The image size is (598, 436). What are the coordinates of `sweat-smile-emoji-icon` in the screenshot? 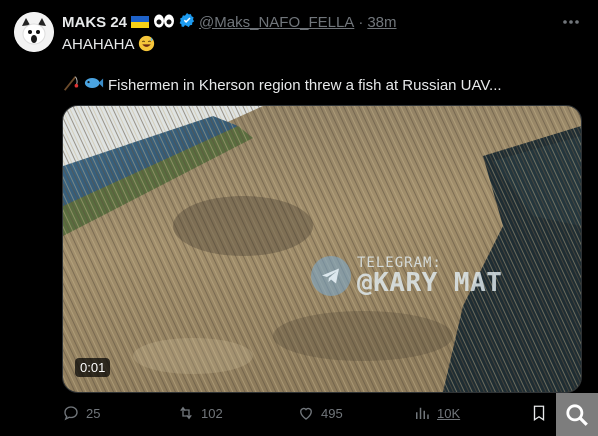 It's located at (146, 45).